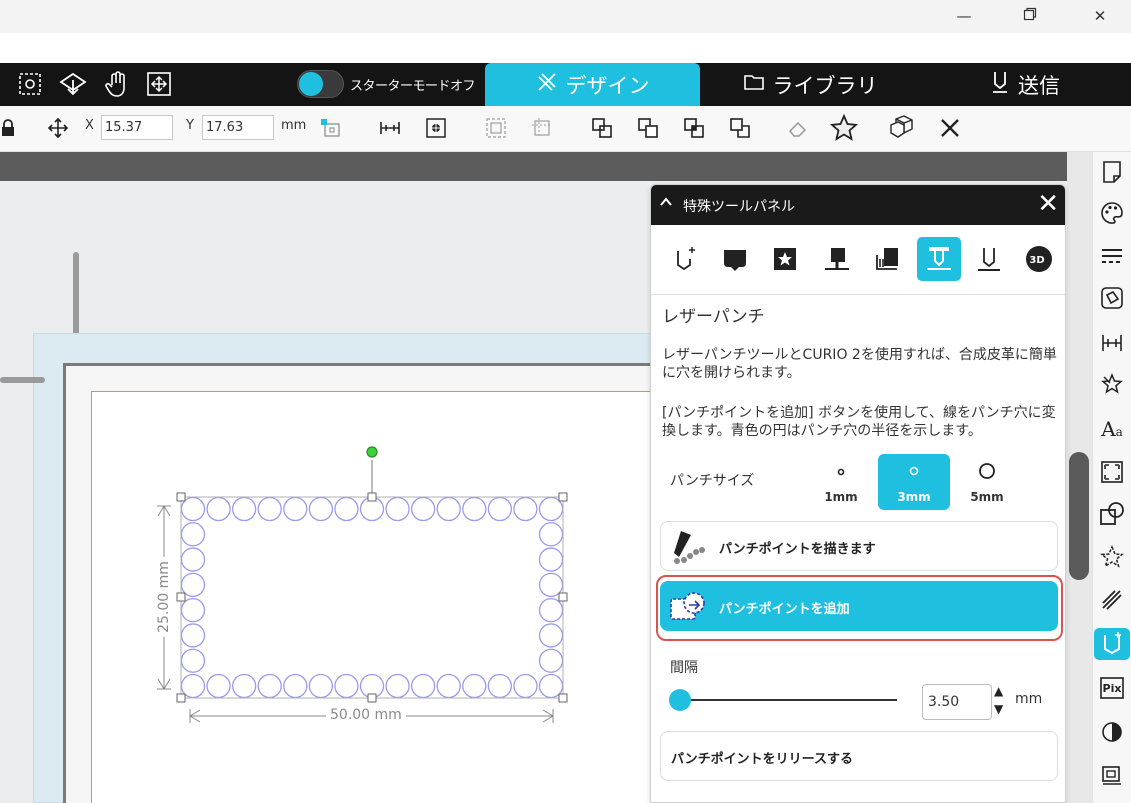  I want to click on punch-size-label: パンチサイズ, so click(712, 481).